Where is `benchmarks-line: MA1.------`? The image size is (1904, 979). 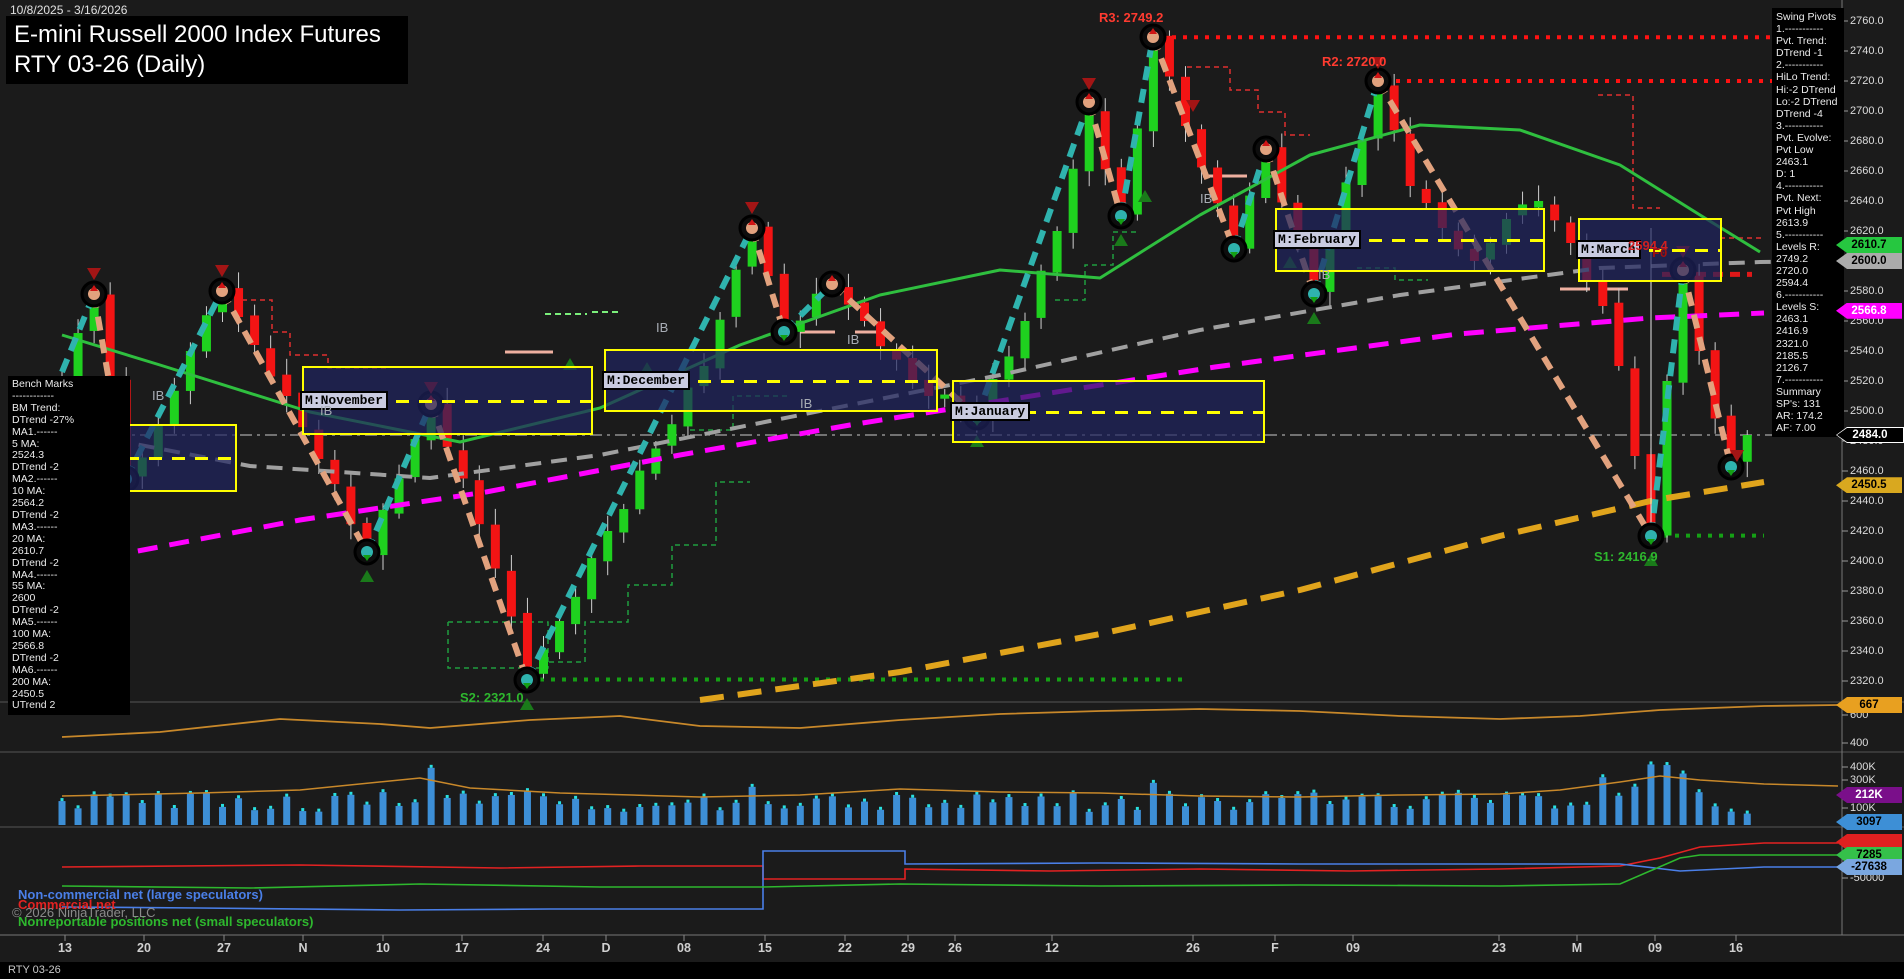 benchmarks-line: MA1.------ is located at coordinates (35, 431).